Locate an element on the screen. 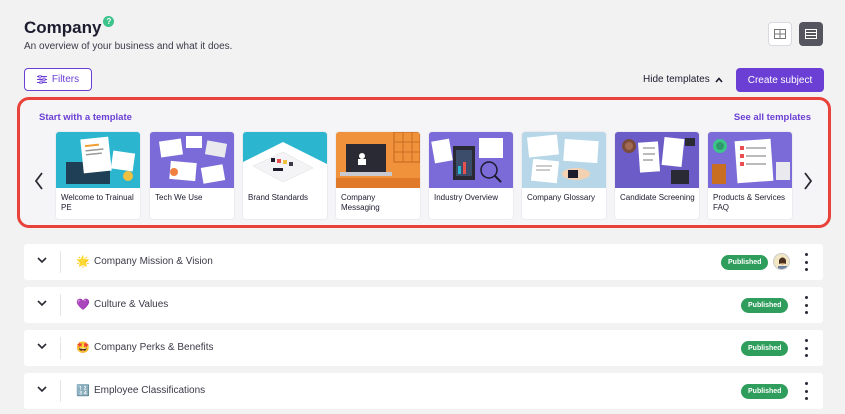 The height and width of the screenshot is (414, 845). template-card: Company Glossary is located at coordinates (564, 175).